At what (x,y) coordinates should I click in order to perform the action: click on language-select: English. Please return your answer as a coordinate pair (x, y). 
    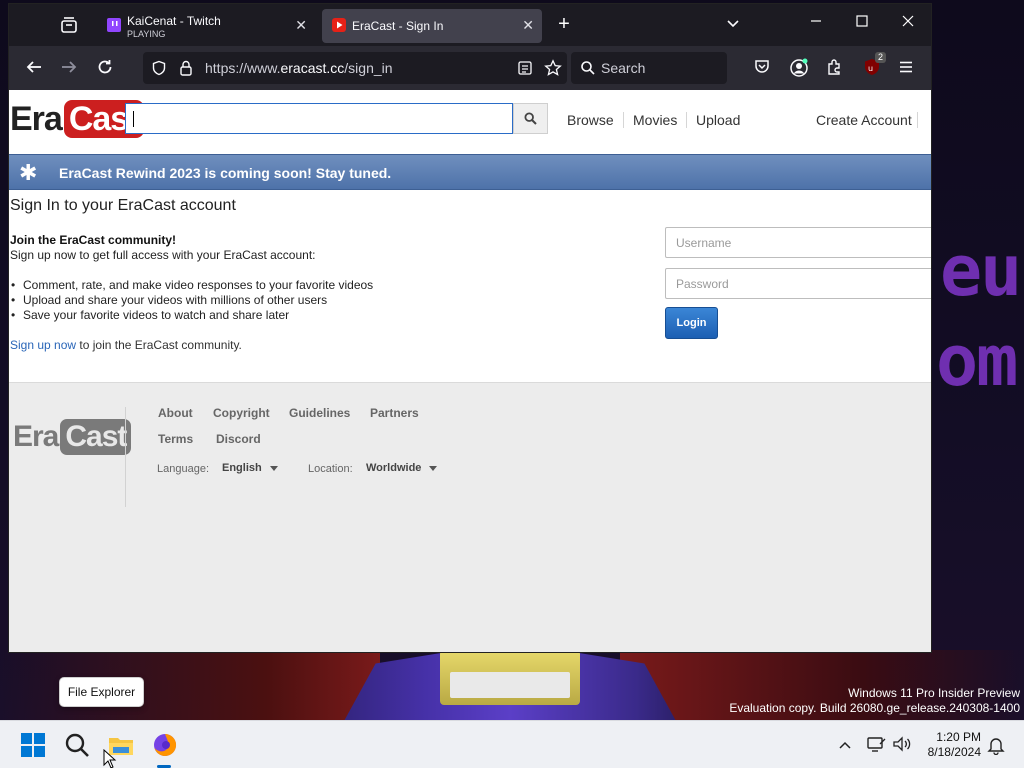
    Looking at the image, I should click on (250, 468).